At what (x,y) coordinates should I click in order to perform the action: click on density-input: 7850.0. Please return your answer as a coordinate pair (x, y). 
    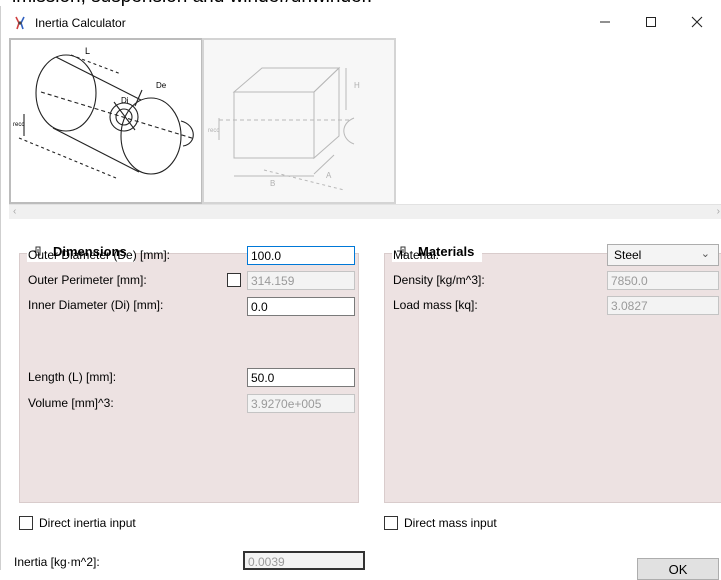
    Looking at the image, I should click on (663, 280).